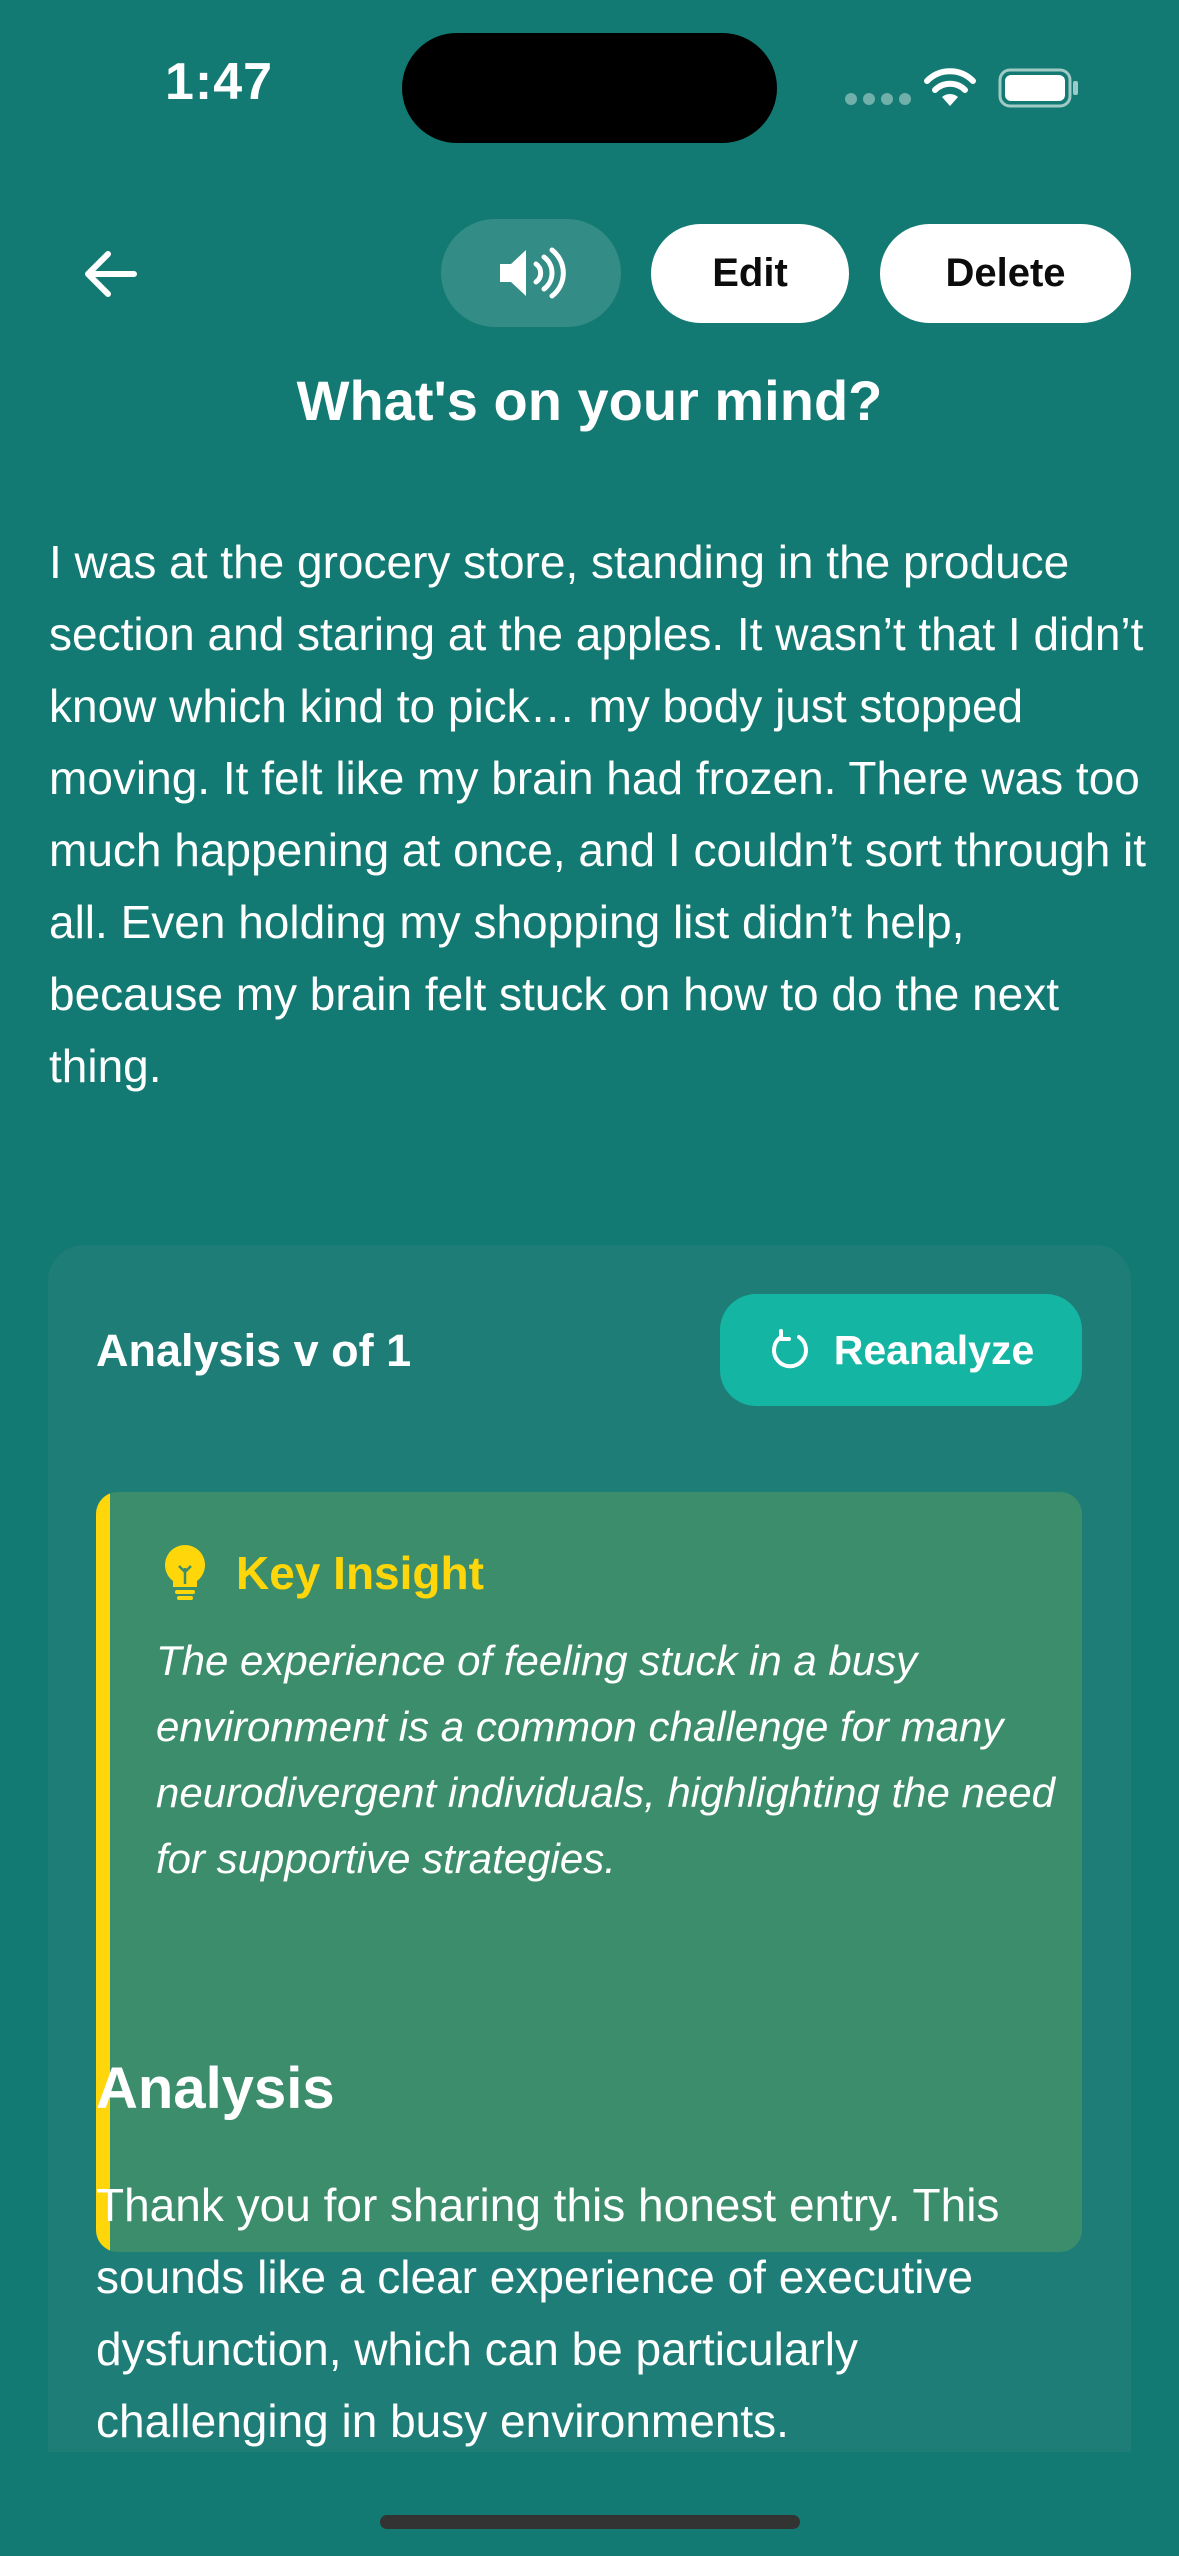 The height and width of the screenshot is (2556, 1179). What do you see at coordinates (185, 1572) in the screenshot?
I see `lightbulb-icon` at bounding box center [185, 1572].